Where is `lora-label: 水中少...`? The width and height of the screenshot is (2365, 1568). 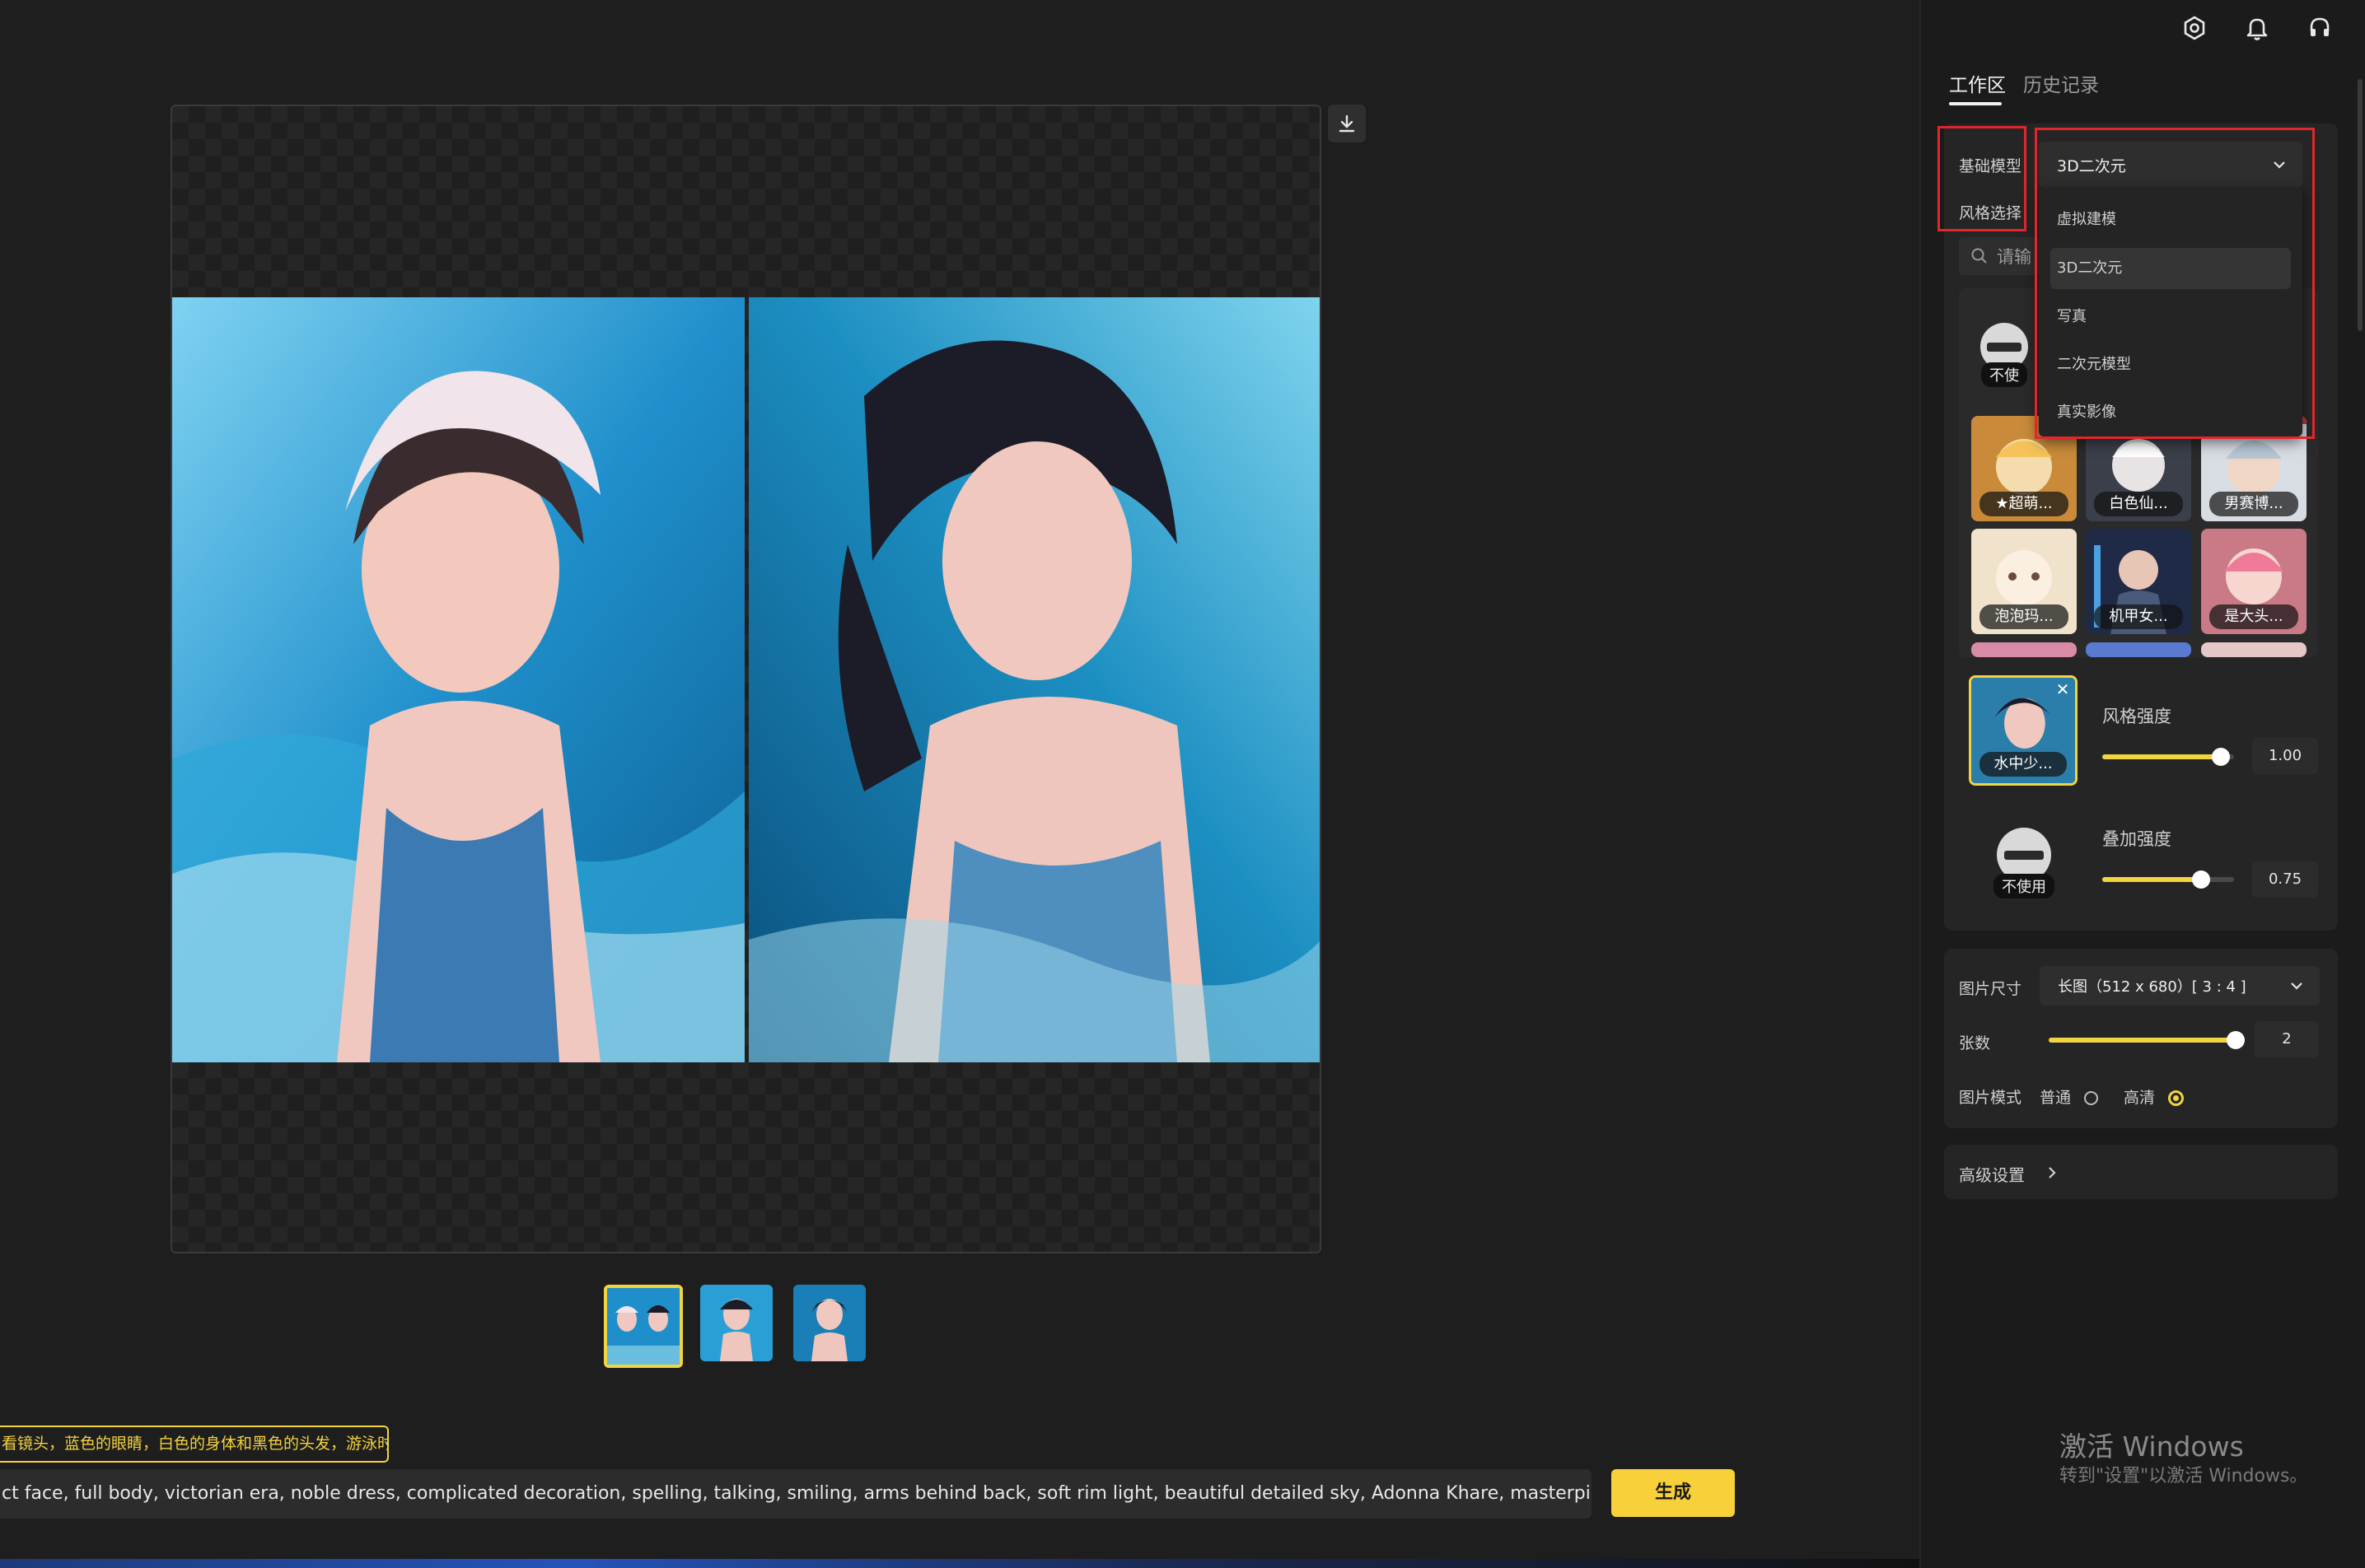
lora-label: 水中少... is located at coordinates (2023, 764).